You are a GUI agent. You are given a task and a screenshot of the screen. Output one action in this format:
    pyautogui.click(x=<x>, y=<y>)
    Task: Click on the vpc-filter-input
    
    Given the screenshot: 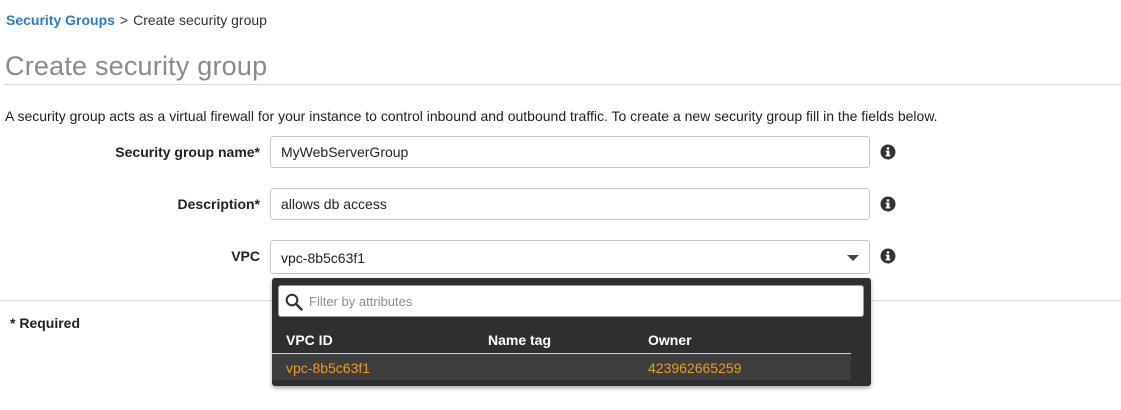 What is the action you would take?
    pyautogui.click(x=579, y=301)
    